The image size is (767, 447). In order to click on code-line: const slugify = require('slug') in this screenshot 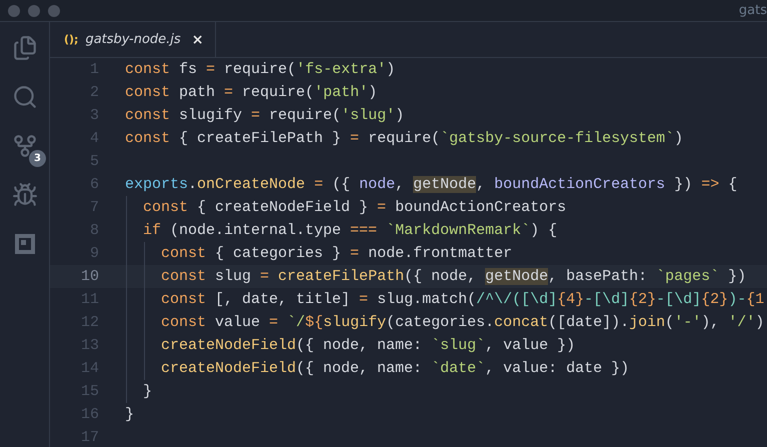, I will do `click(264, 116)`.